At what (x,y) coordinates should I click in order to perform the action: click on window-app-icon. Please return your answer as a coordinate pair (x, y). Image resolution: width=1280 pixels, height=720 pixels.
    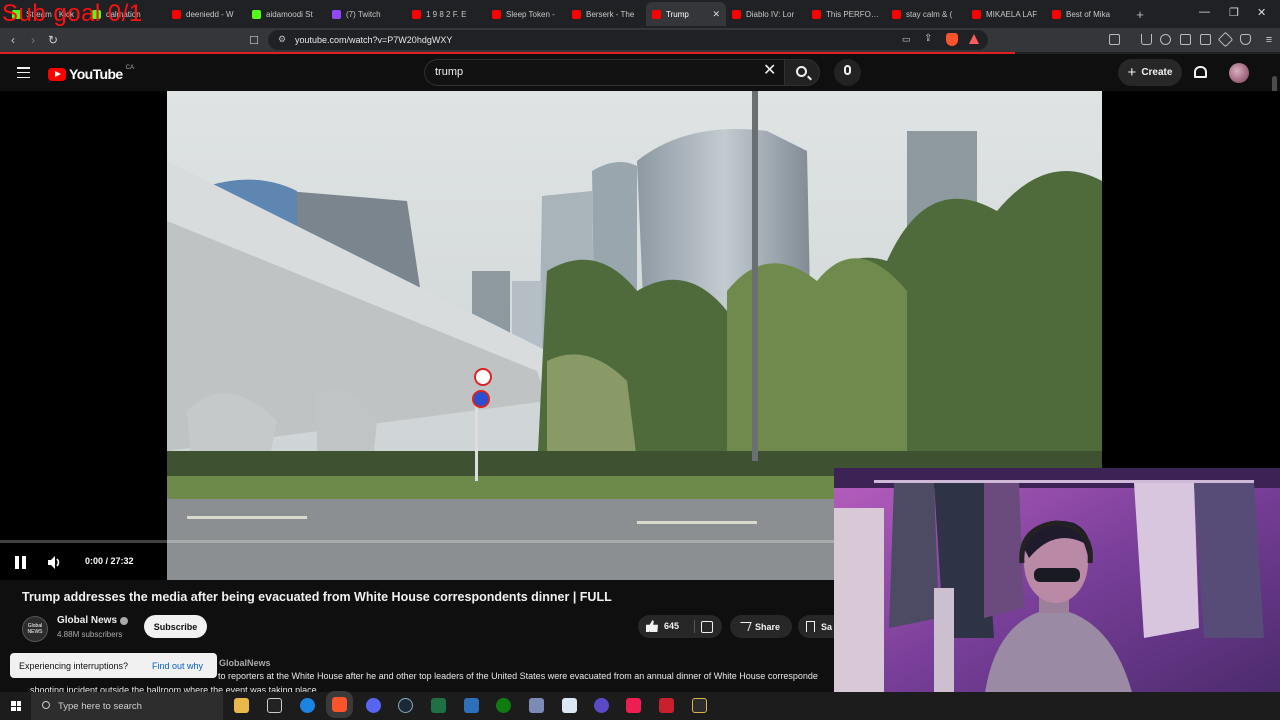
    Looking at the image, I should click on (471, 705).